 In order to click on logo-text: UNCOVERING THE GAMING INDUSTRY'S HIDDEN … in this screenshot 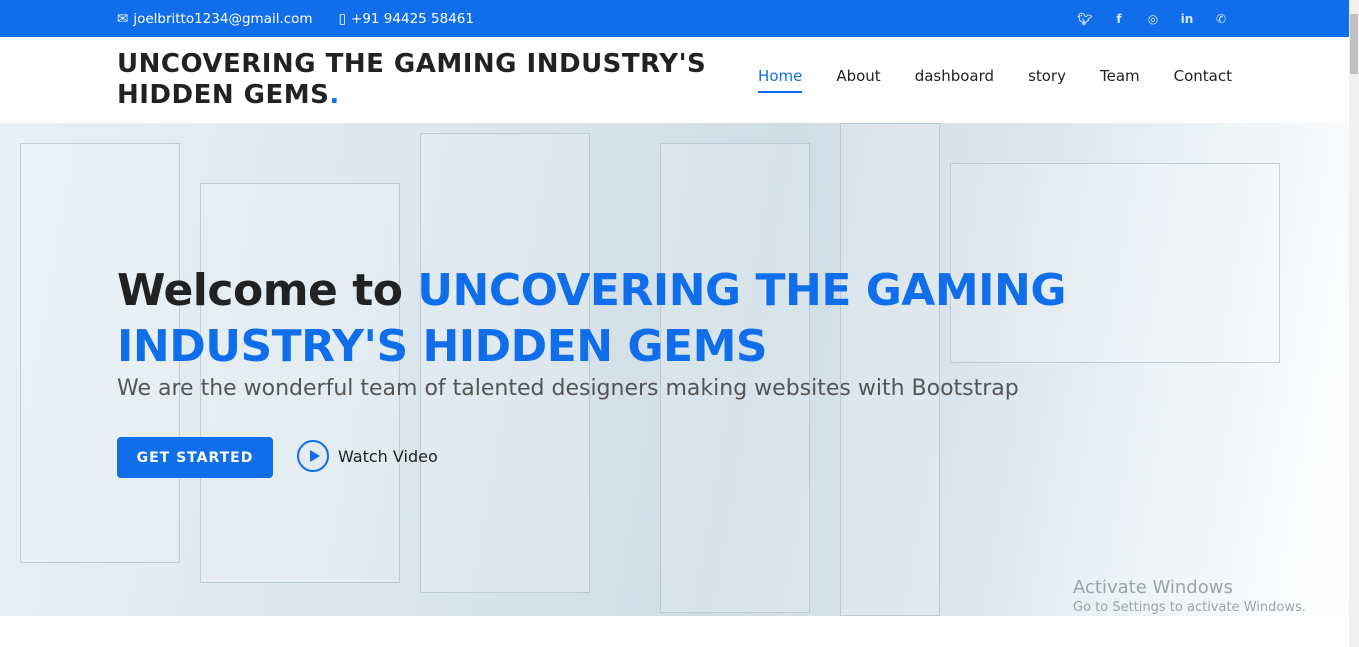, I will do `click(412, 79)`.